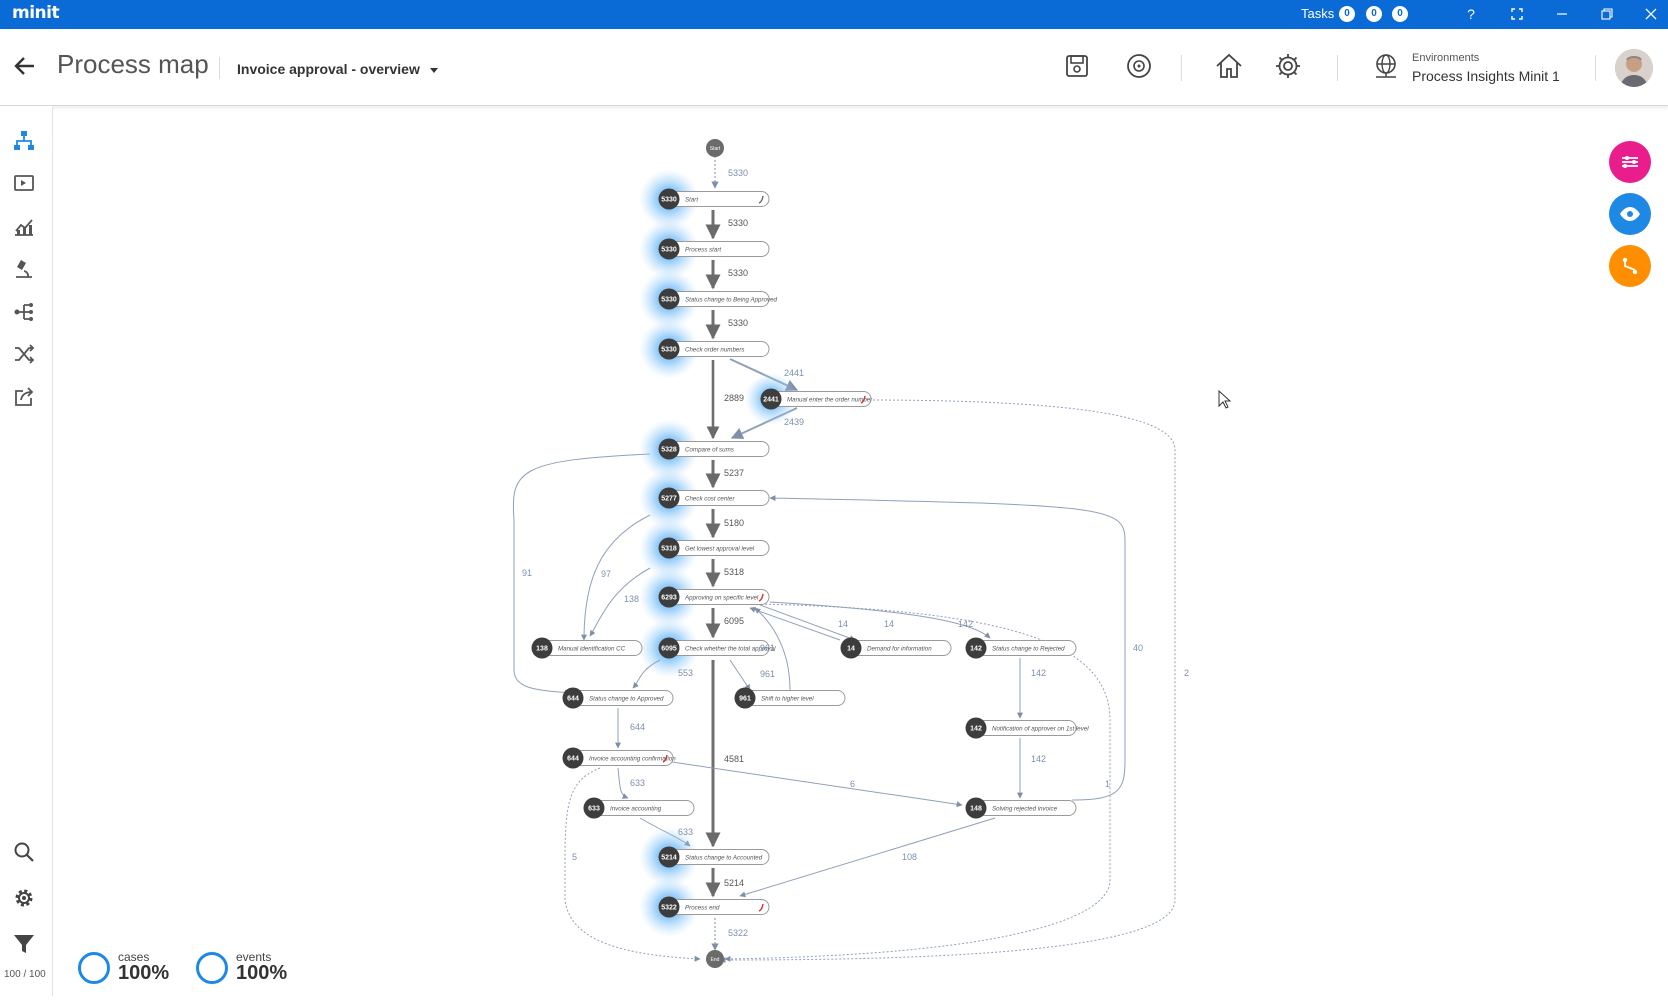  I want to click on view-options-fab, so click(1630, 214).